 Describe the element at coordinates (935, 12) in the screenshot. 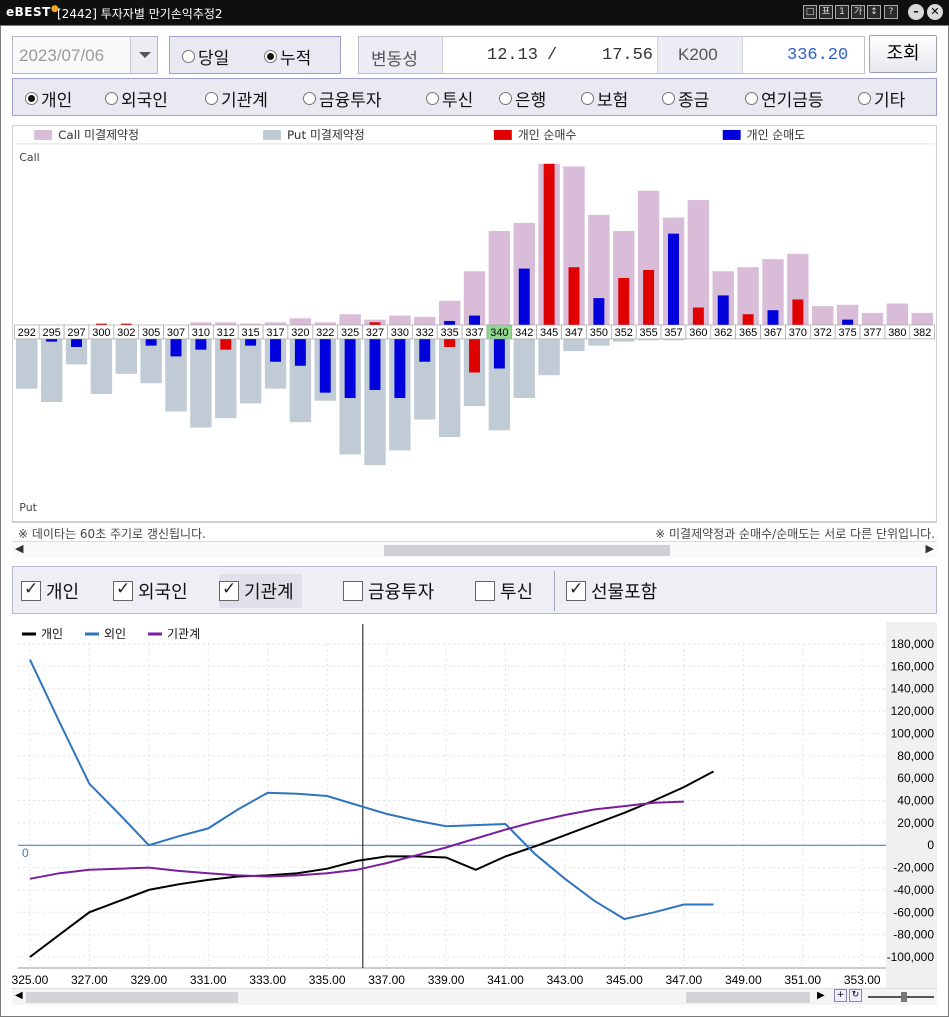

I see `close-icon: ✕` at that location.